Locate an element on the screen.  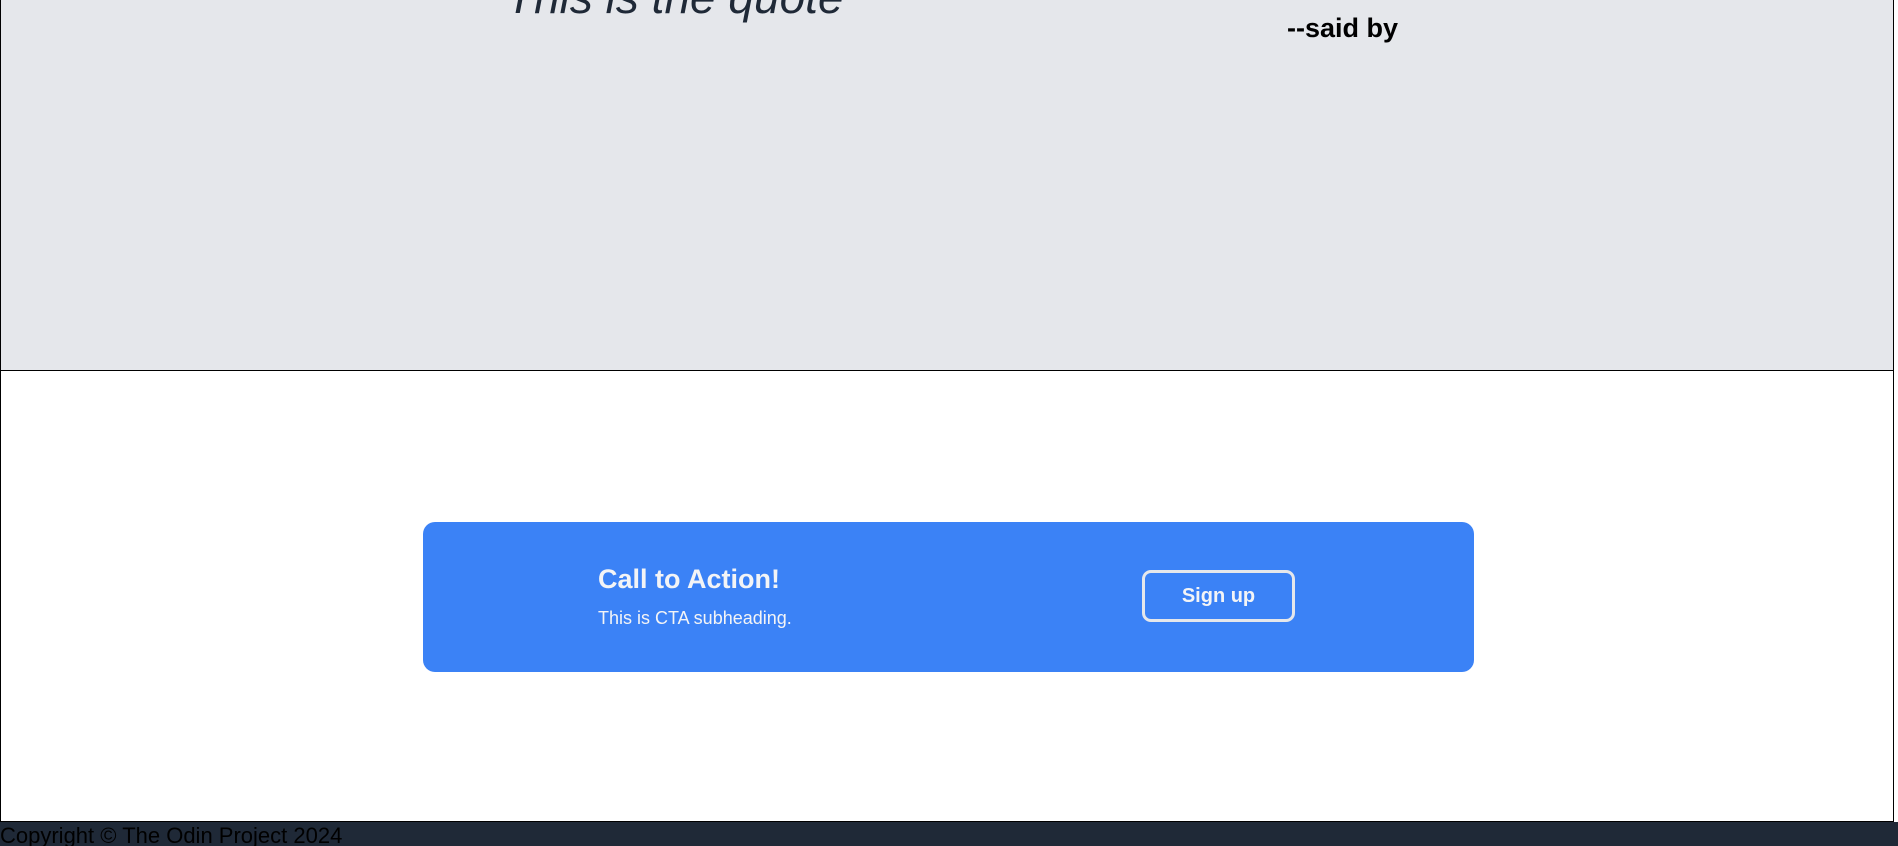
cta-heading: Call to Action! is located at coordinates (689, 579).